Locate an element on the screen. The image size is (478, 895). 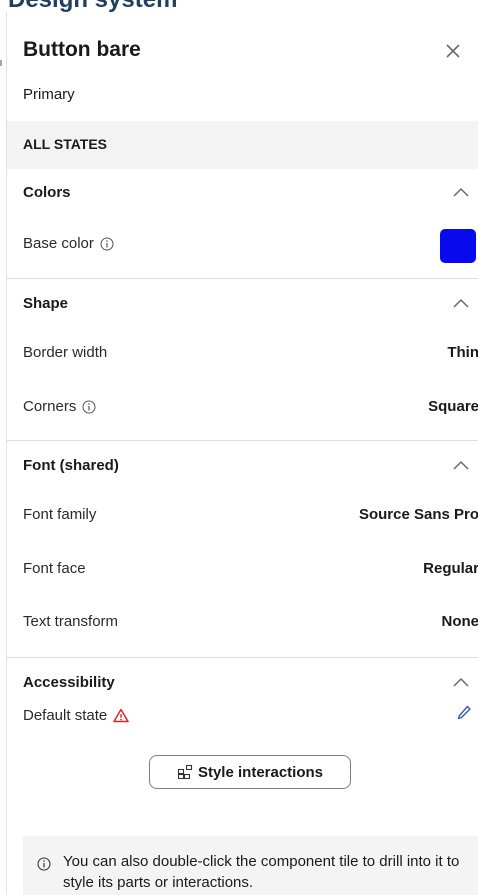
section-colors-title: Colors is located at coordinates (47, 192).